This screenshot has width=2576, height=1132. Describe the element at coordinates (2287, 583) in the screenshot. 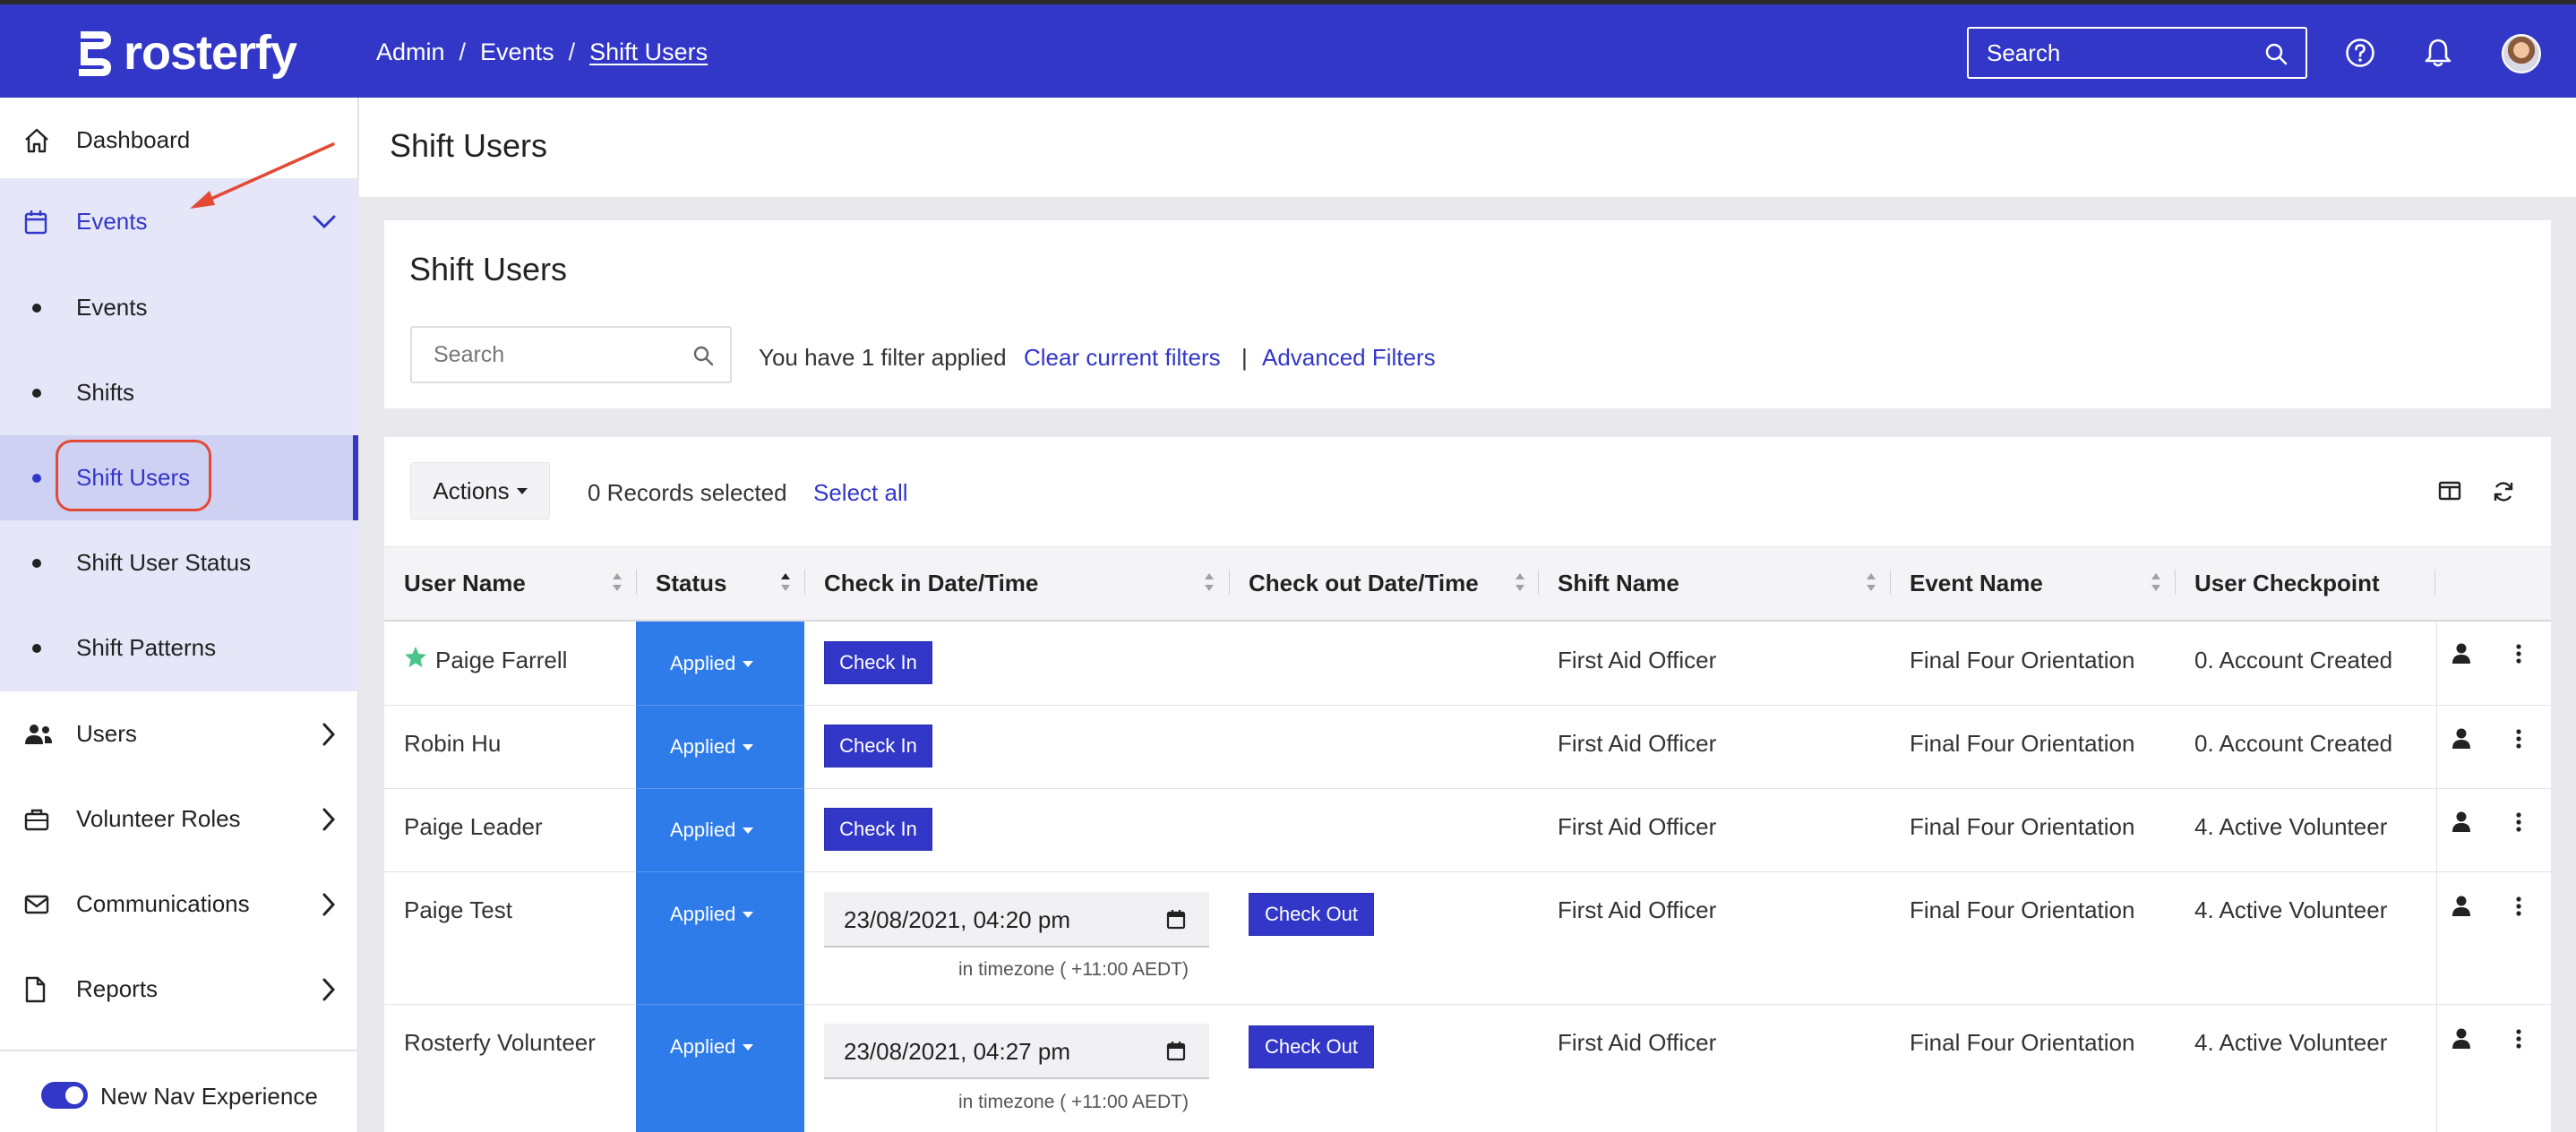

I see `column-header-user-checkpoint: User Checkpoint` at that location.